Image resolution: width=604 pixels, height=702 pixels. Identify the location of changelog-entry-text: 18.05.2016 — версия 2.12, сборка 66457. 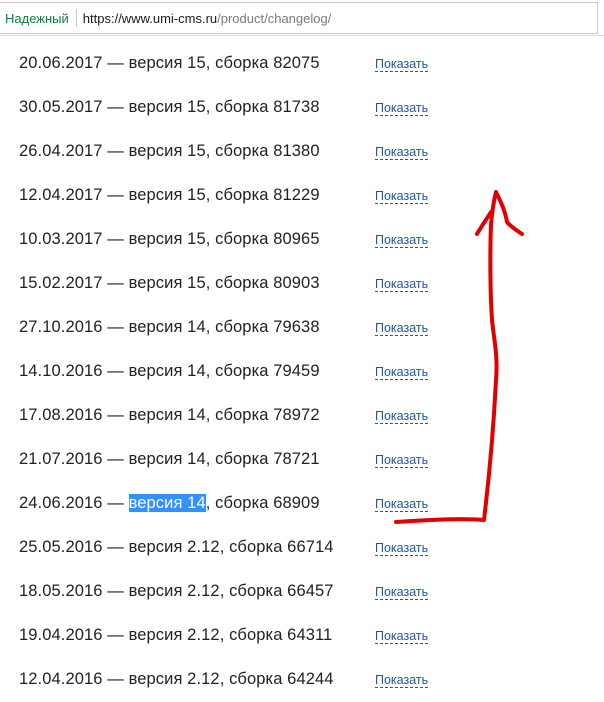
(176, 591).